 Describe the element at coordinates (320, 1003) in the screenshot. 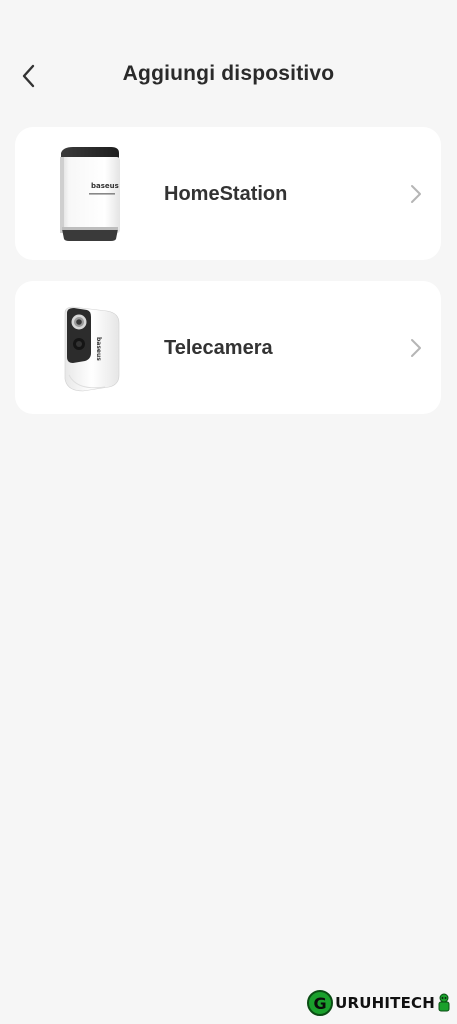

I see `watermark-g-icon: G` at that location.